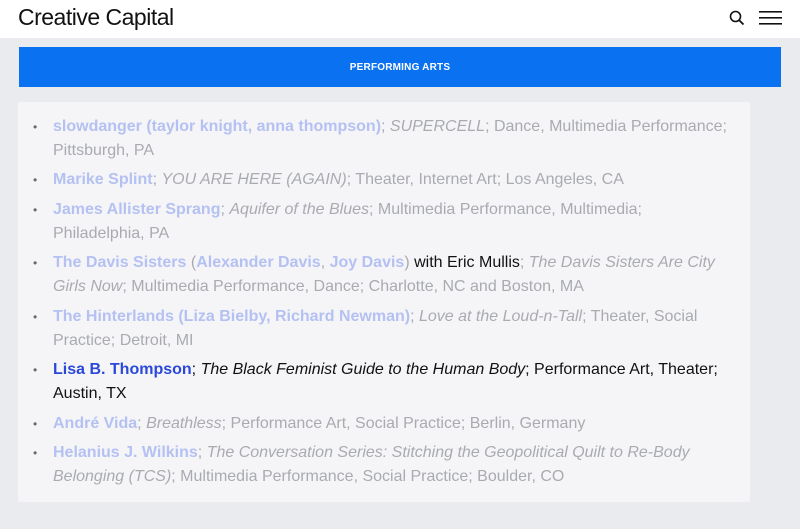 The width and height of the screenshot is (800, 529). What do you see at coordinates (437, 126) in the screenshot?
I see `work-title: SUPERCELL` at bounding box center [437, 126].